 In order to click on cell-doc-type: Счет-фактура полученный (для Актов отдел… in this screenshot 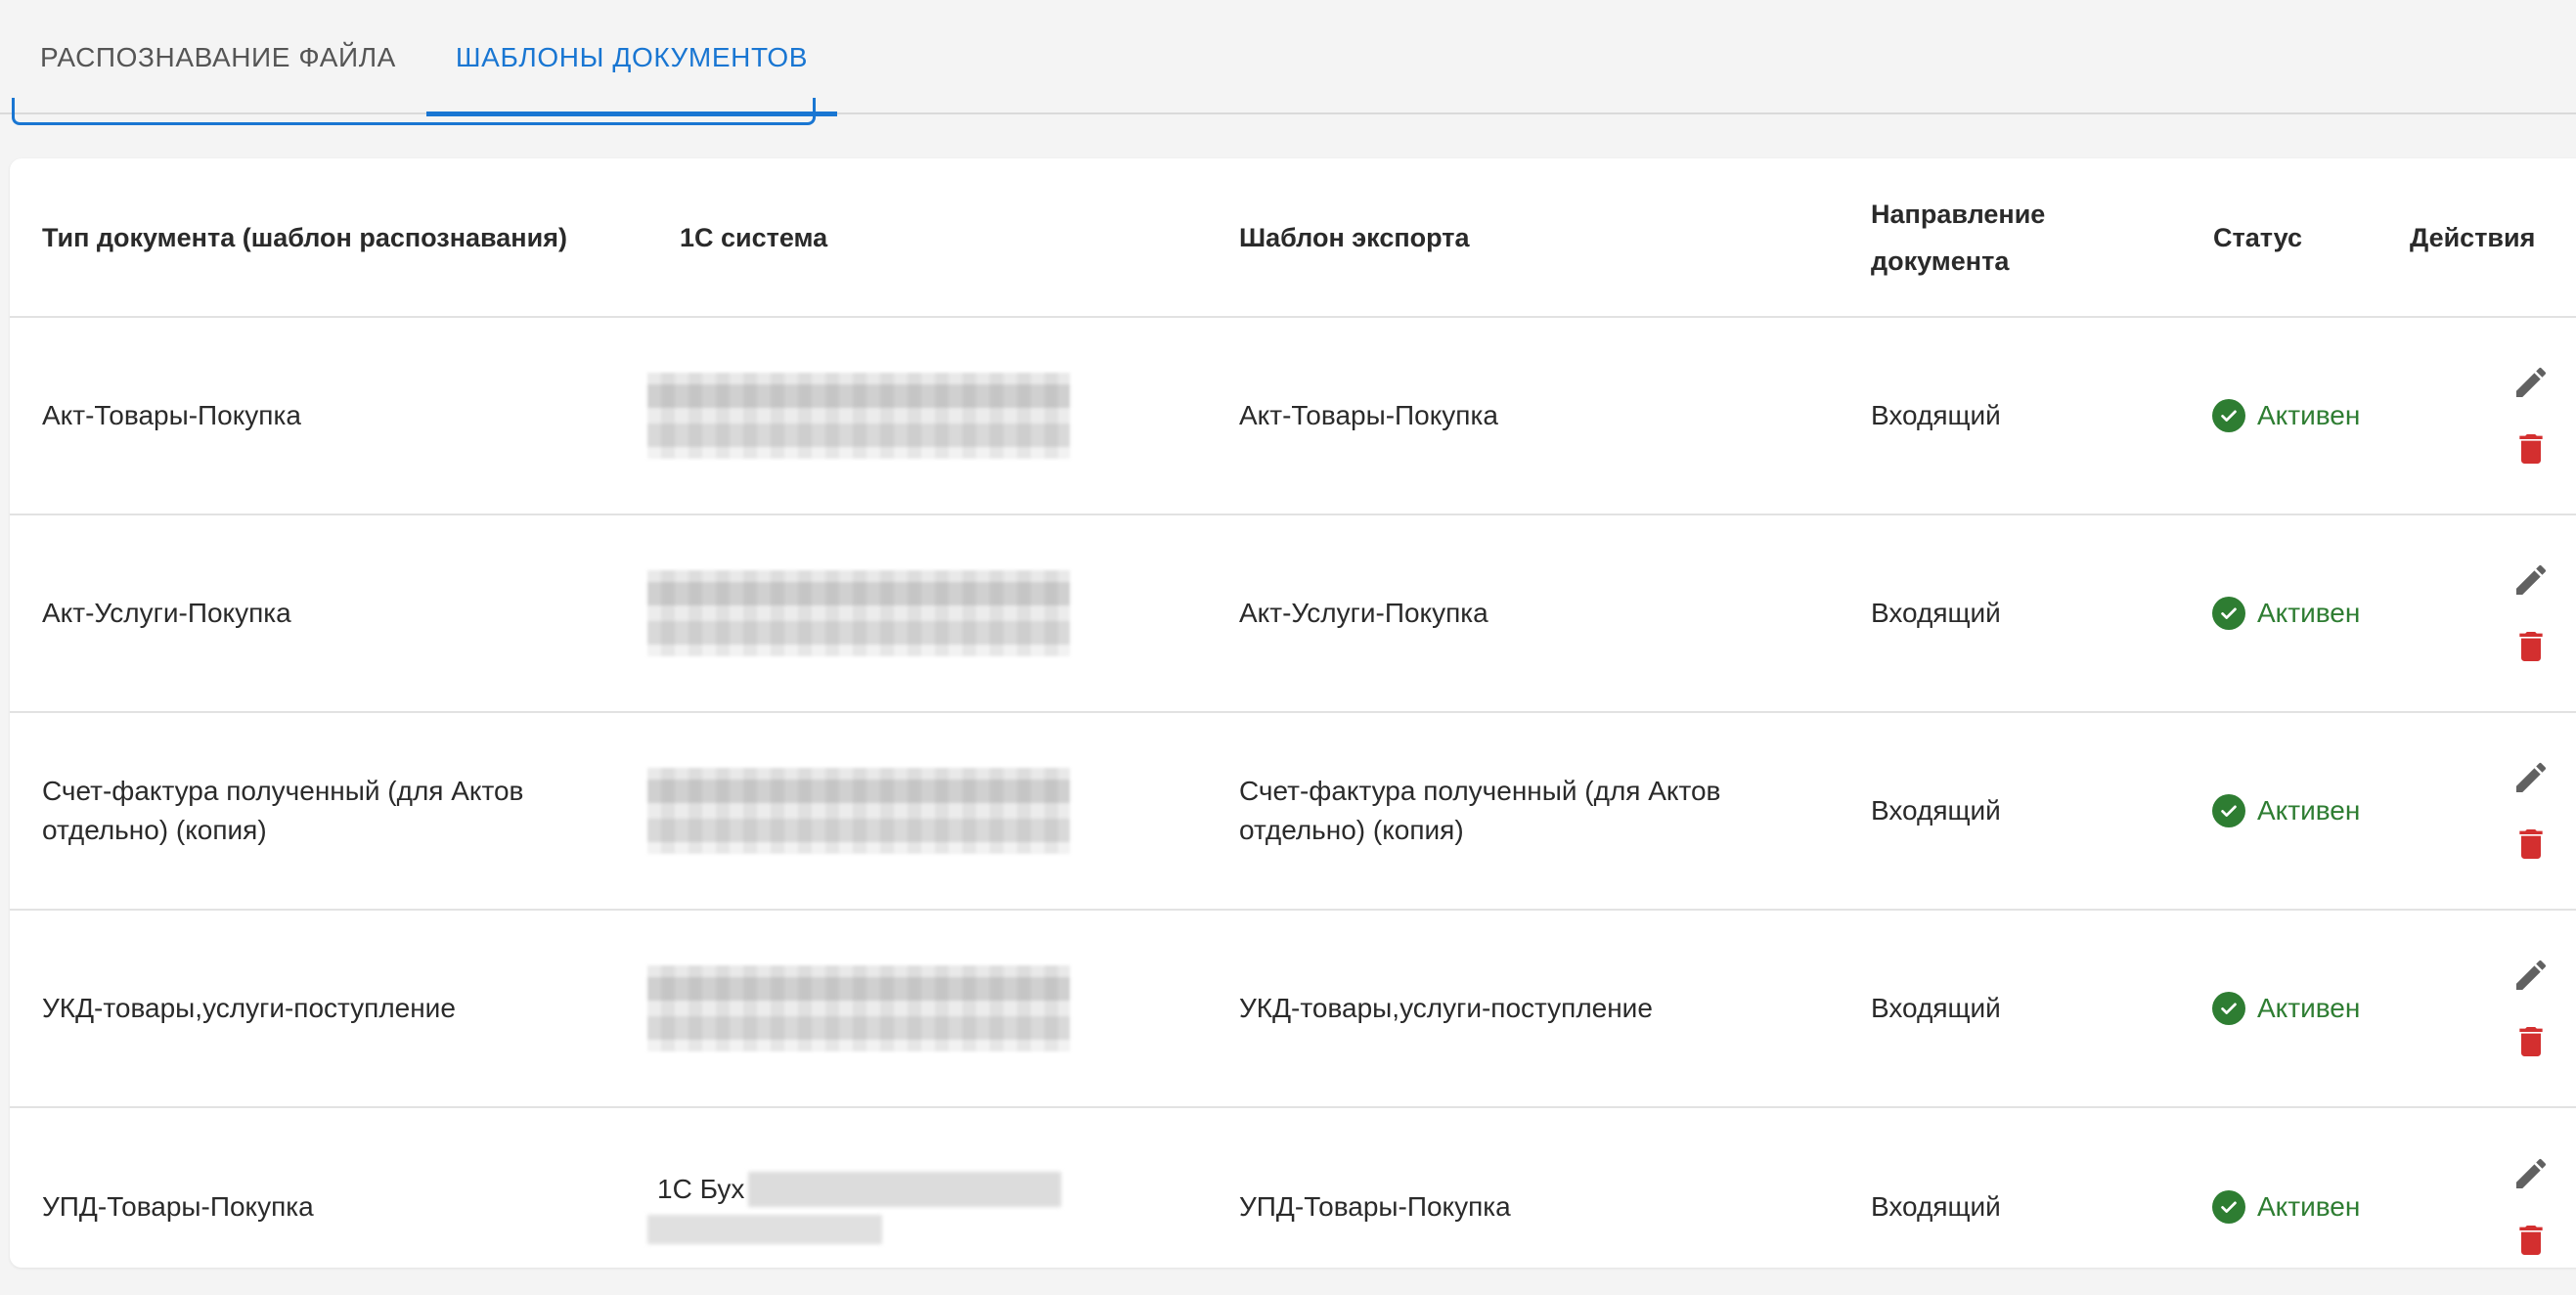, I will do `click(328, 812)`.